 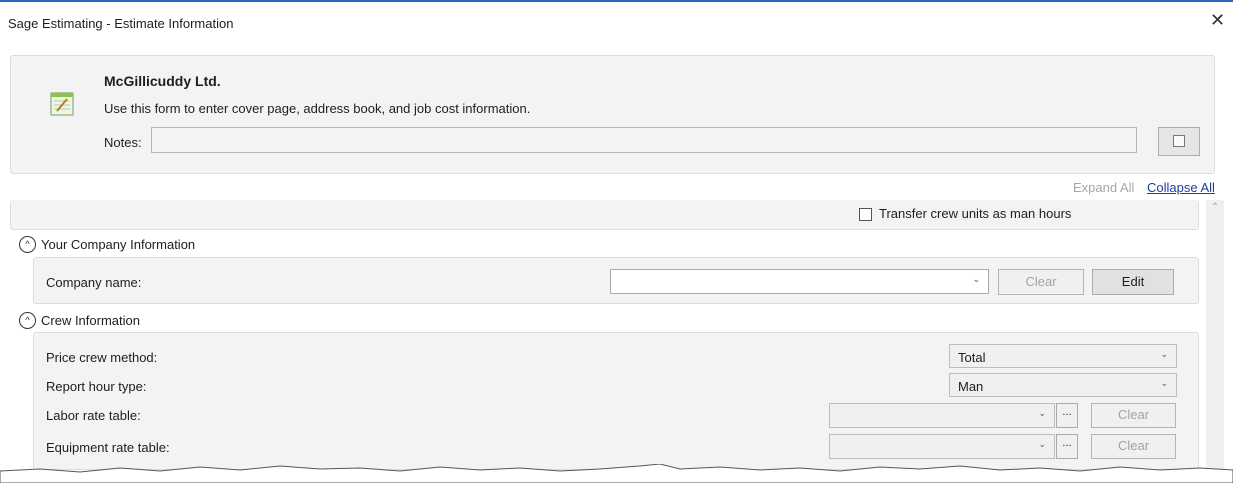 I want to click on transfer-crew-units-checkbox, so click(x=865, y=214).